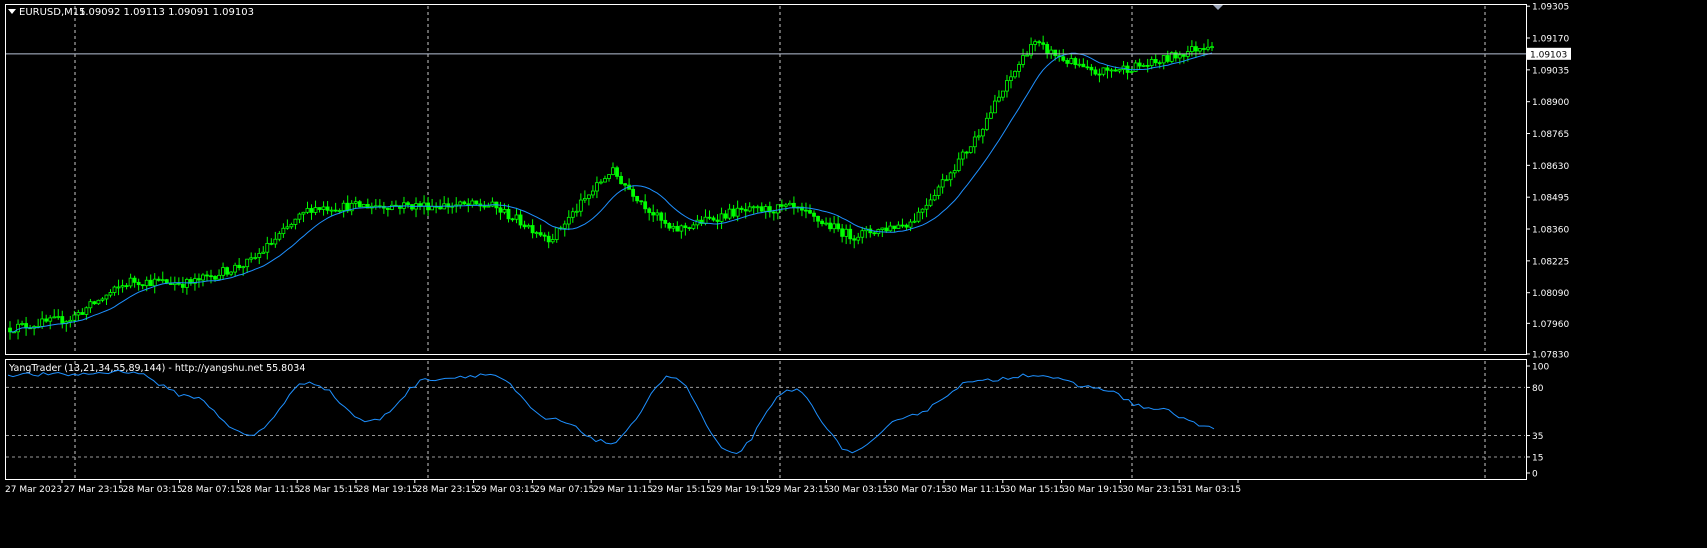 The image size is (1707, 548). I want to click on ohlc-values: 1.09092 1.09113 1.09091 1.09103, so click(166, 12).